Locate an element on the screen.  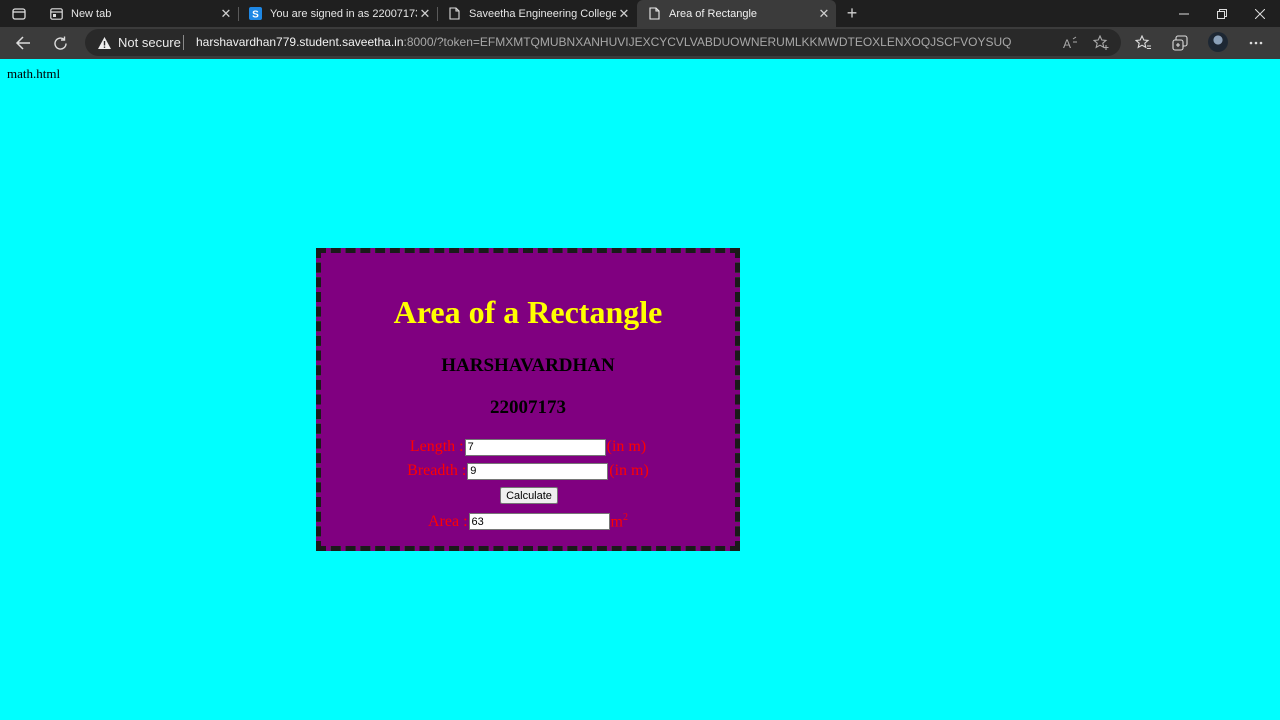
tab-signed-in: S You are signed in as 22007173 ✕ is located at coordinates (337, 13).